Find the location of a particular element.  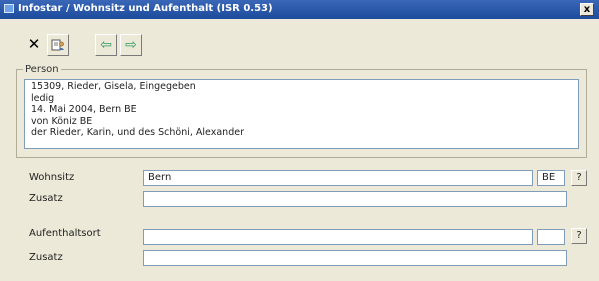

person-line-birth: 14. Mai 2004, Bern BE is located at coordinates (84, 109).